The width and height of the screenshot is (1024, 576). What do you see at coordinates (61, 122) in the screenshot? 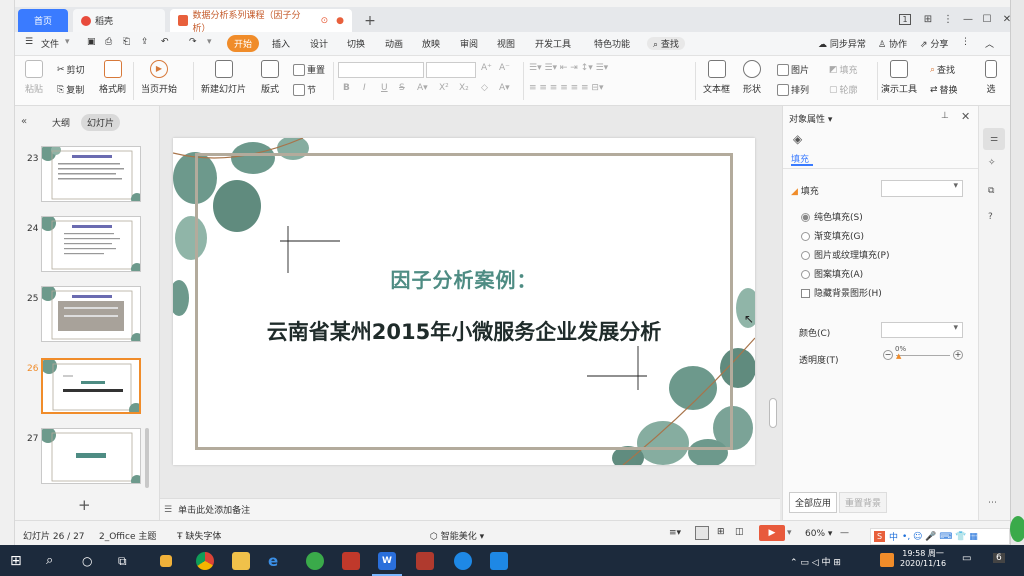
I see `tab-outline: 大纲` at bounding box center [61, 122].